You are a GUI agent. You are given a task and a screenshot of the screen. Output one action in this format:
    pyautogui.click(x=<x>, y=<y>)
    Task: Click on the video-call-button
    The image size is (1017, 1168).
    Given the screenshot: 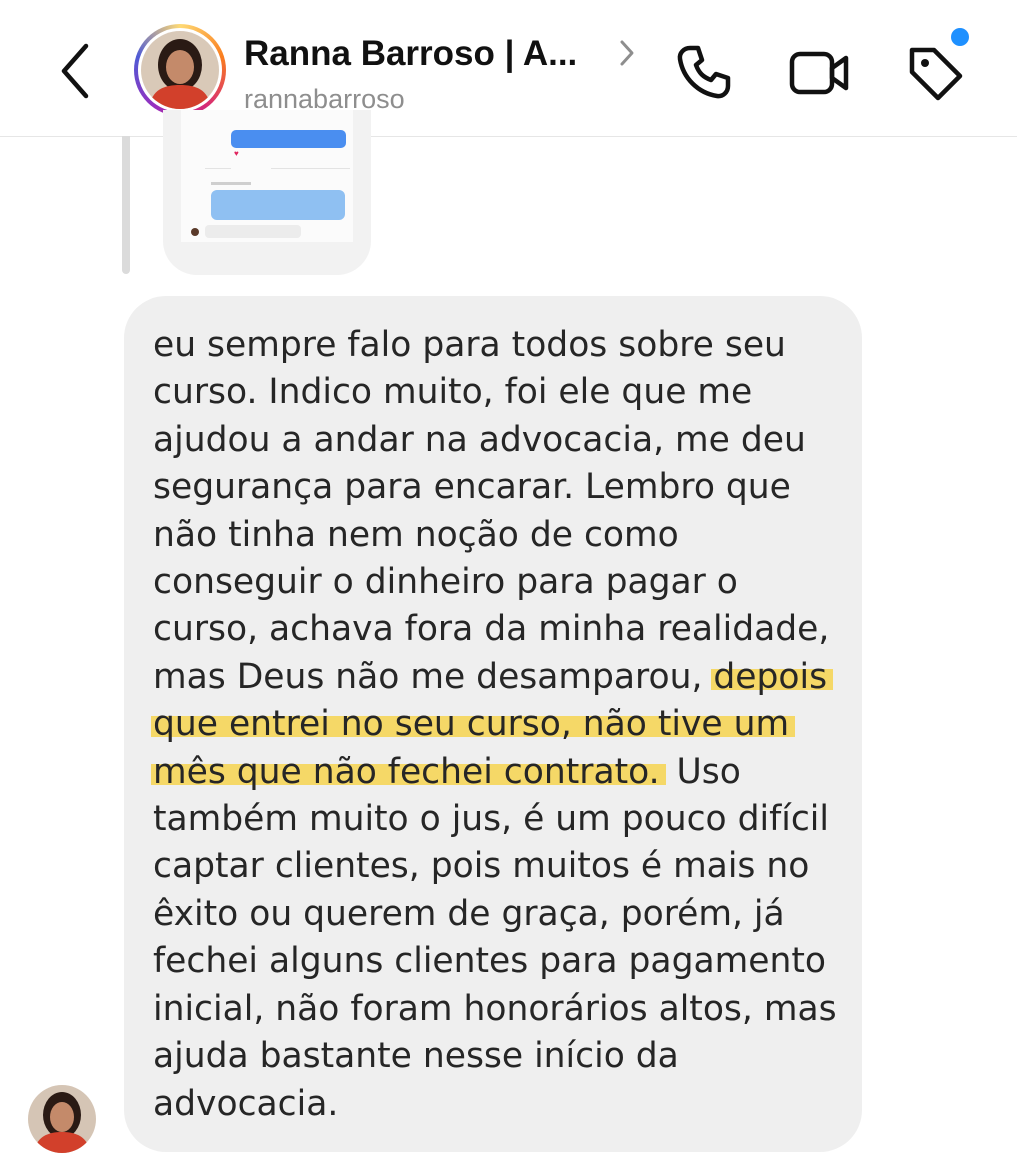 What is the action you would take?
    pyautogui.click(x=819, y=73)
    